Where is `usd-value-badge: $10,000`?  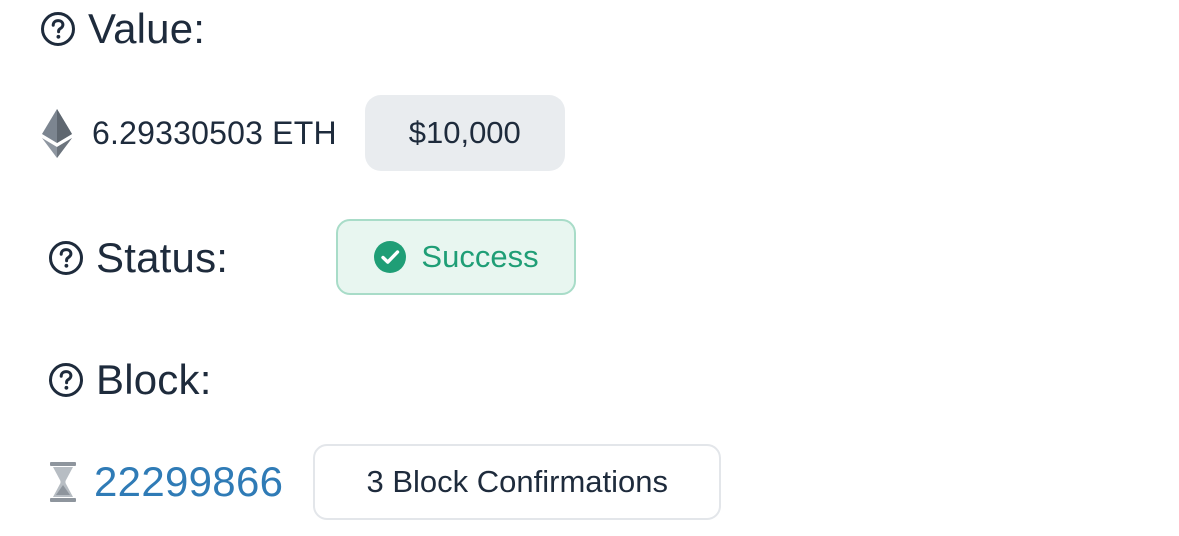
usd-value-badge: $10,000 is located at coordinates (464, 133).